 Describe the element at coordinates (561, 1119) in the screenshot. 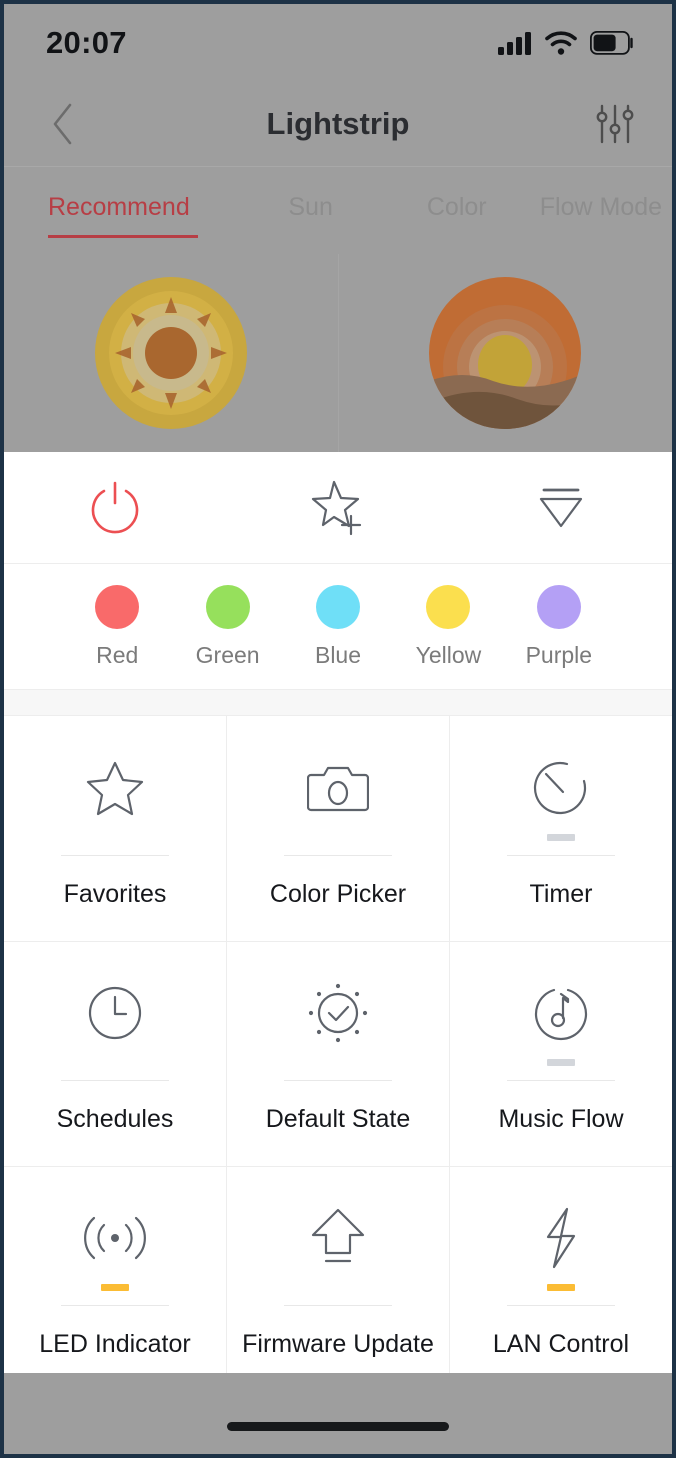

I see `feature-label: Music Flow` at that location.